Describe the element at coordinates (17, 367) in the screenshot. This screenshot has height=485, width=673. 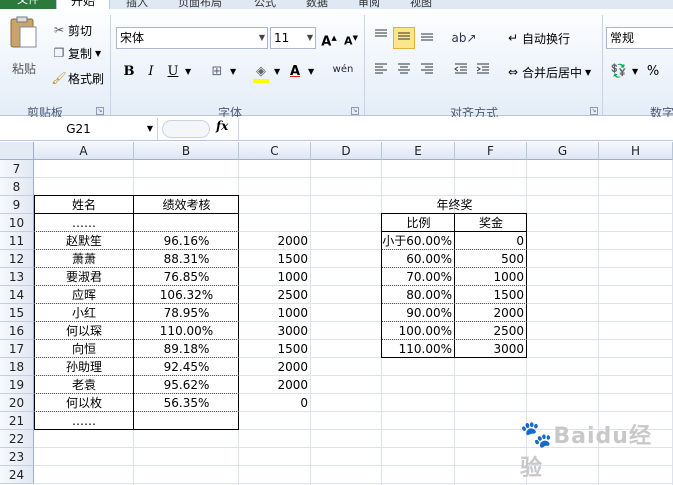
I see `row-header-18: 18` at that location.